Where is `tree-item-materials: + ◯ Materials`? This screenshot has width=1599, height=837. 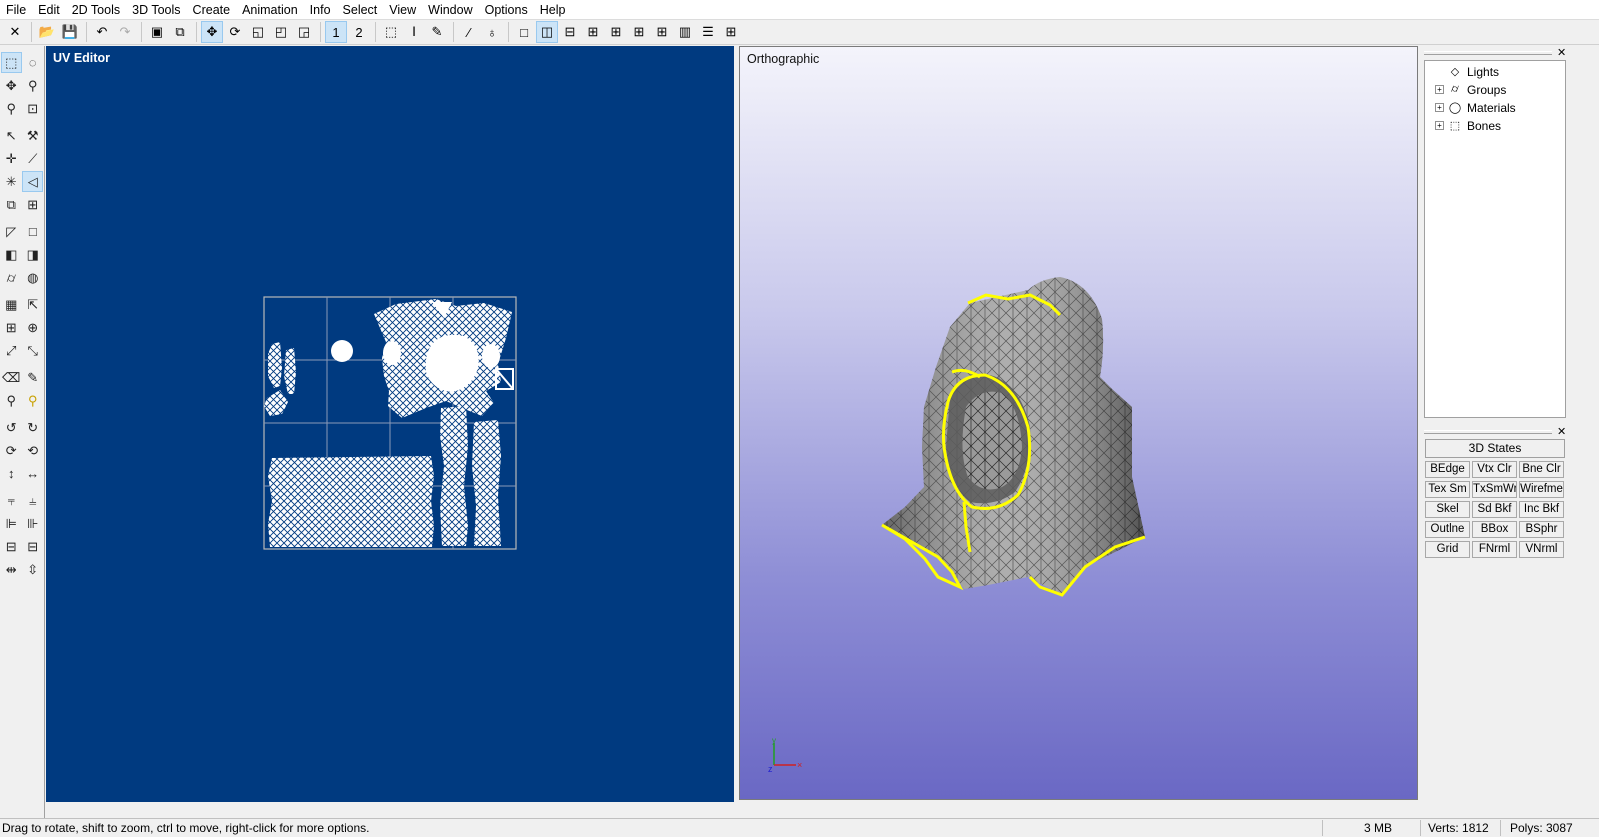 tree-item-materials: + ◯ Materials is located at coordinates (1475, 107).